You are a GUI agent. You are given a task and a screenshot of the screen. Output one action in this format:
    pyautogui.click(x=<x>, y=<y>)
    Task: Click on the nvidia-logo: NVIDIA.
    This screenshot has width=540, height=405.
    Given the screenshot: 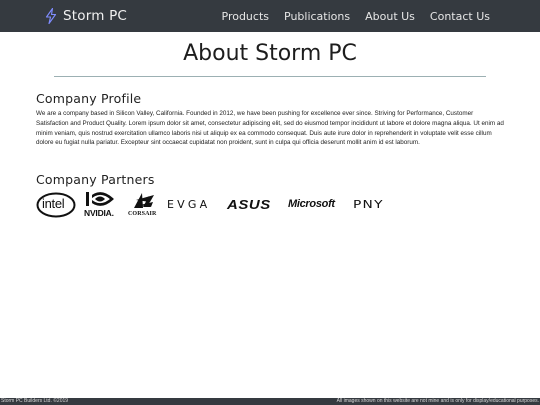 What is the action you would take?
    pyautogui.click(x=102, y=204)
    